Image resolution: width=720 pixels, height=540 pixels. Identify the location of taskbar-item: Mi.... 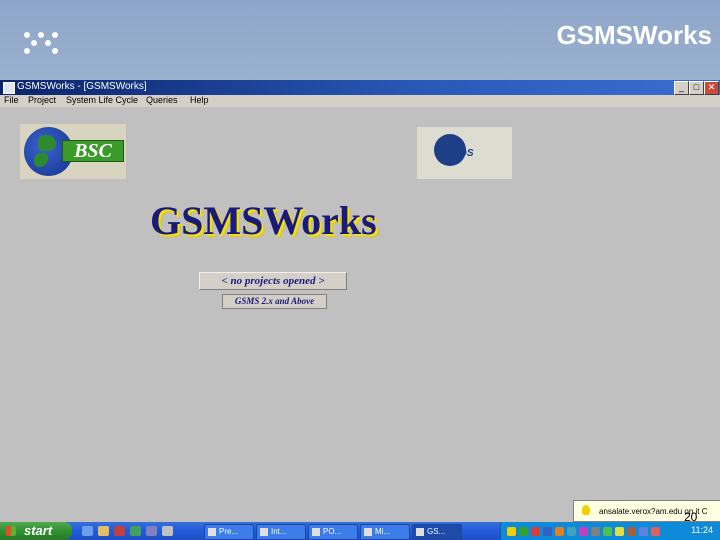
(385, 532).